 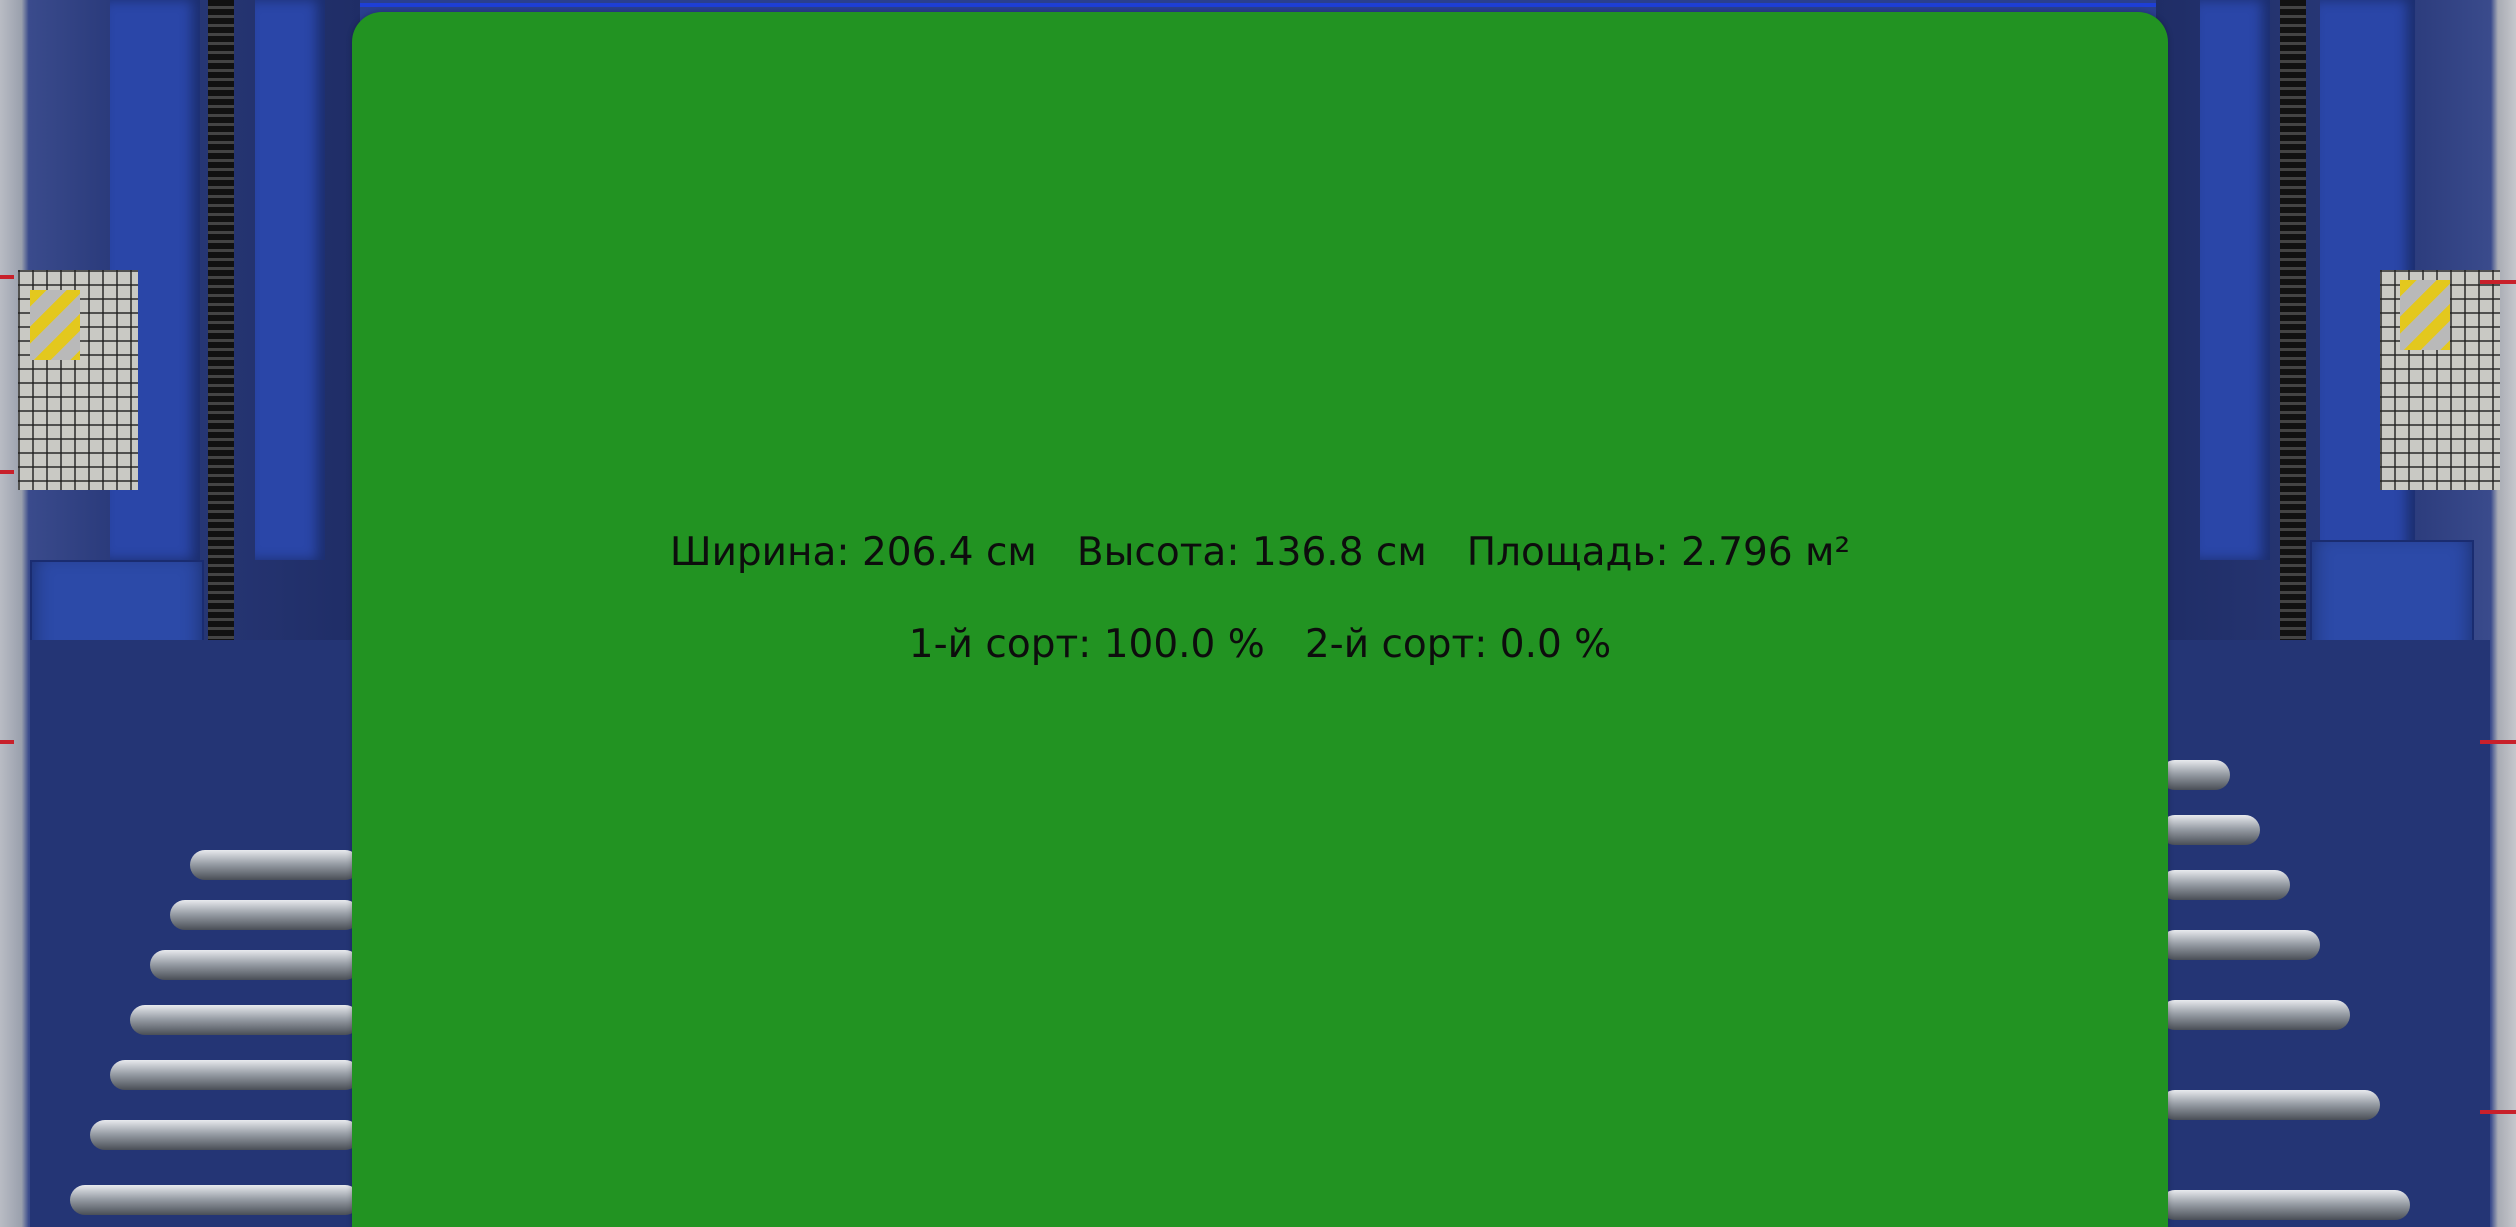 What do you see at coordinates (1658, 552) in the screenshot?
I see `area-value: Площадь: 2.796 м²` at bounding box center [1658, 552].